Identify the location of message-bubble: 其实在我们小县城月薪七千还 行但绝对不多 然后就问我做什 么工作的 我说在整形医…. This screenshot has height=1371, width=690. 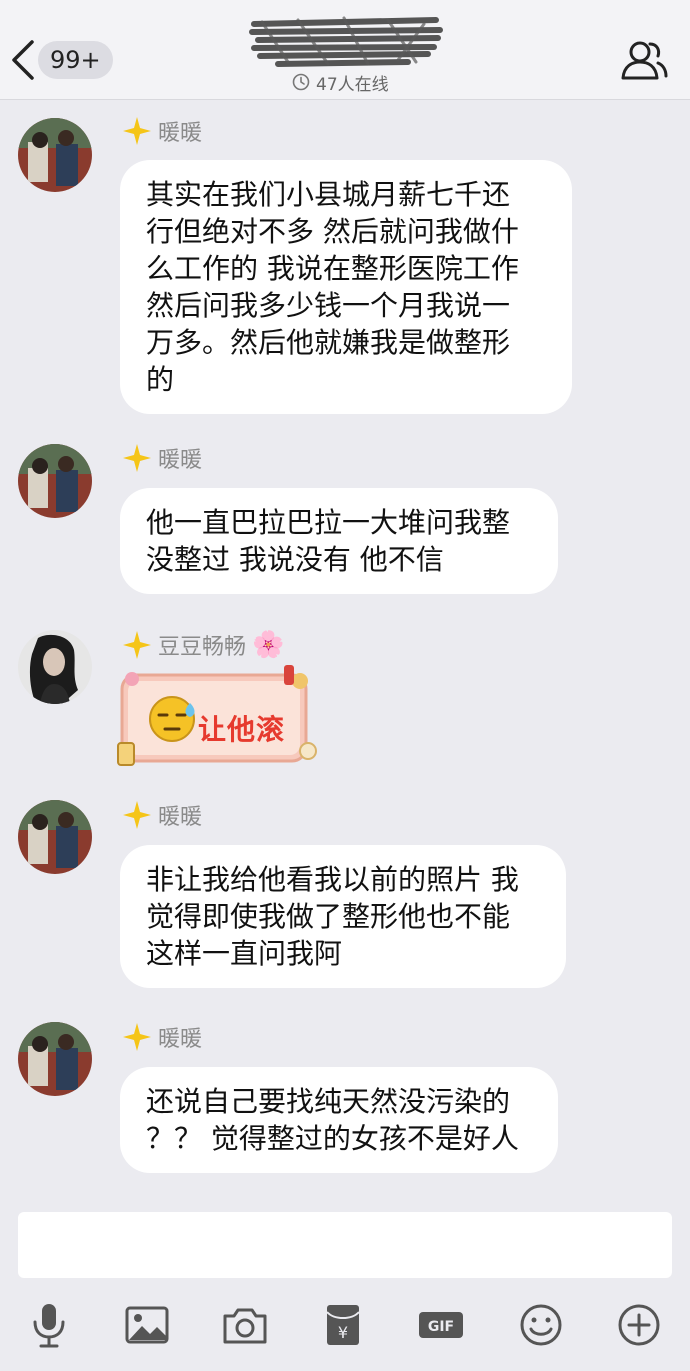
(346, 287).